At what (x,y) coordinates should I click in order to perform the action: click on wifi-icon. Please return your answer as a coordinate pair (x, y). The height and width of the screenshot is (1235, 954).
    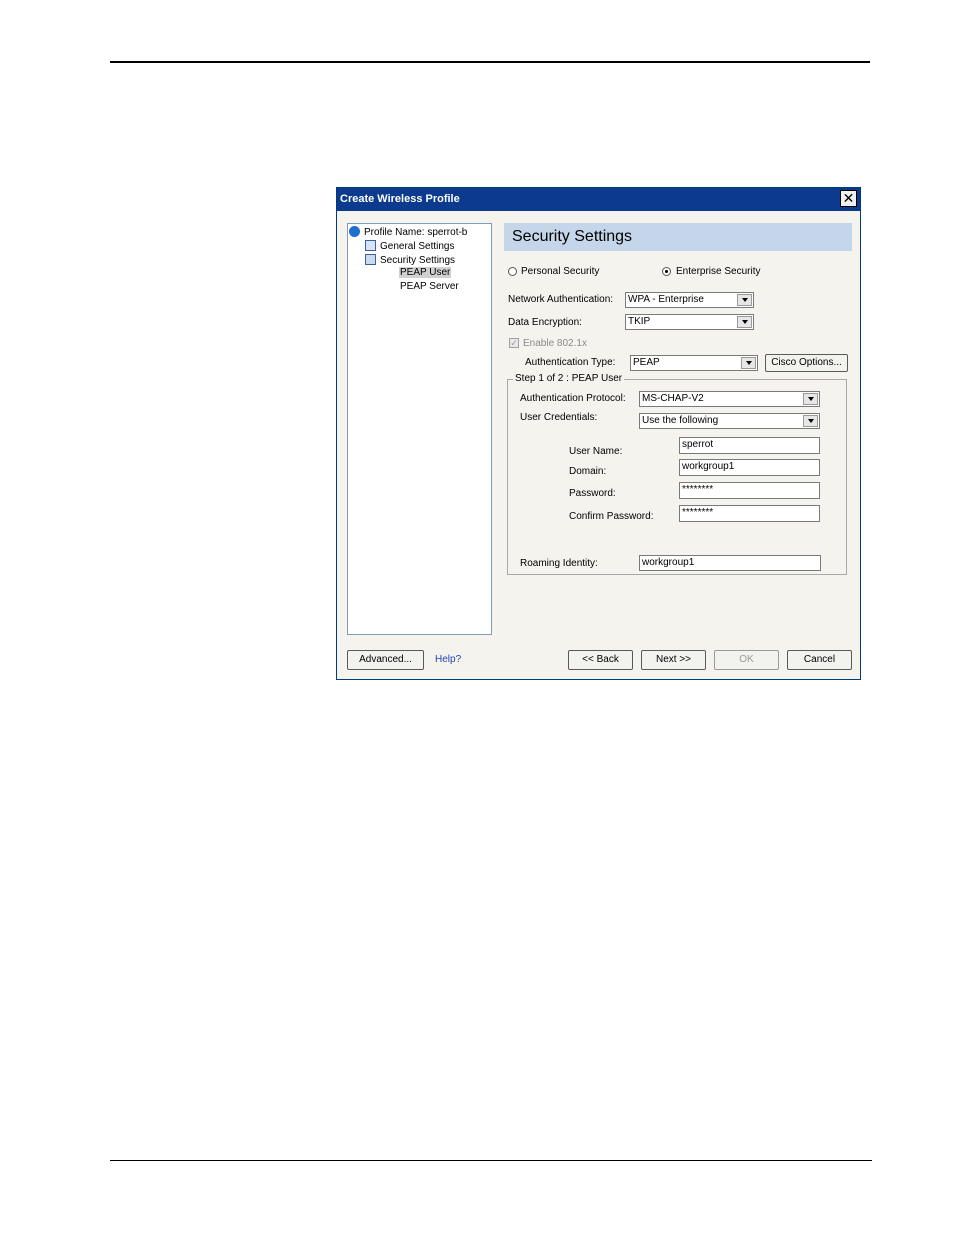
    Looking at the image, I should click on (354, 231).